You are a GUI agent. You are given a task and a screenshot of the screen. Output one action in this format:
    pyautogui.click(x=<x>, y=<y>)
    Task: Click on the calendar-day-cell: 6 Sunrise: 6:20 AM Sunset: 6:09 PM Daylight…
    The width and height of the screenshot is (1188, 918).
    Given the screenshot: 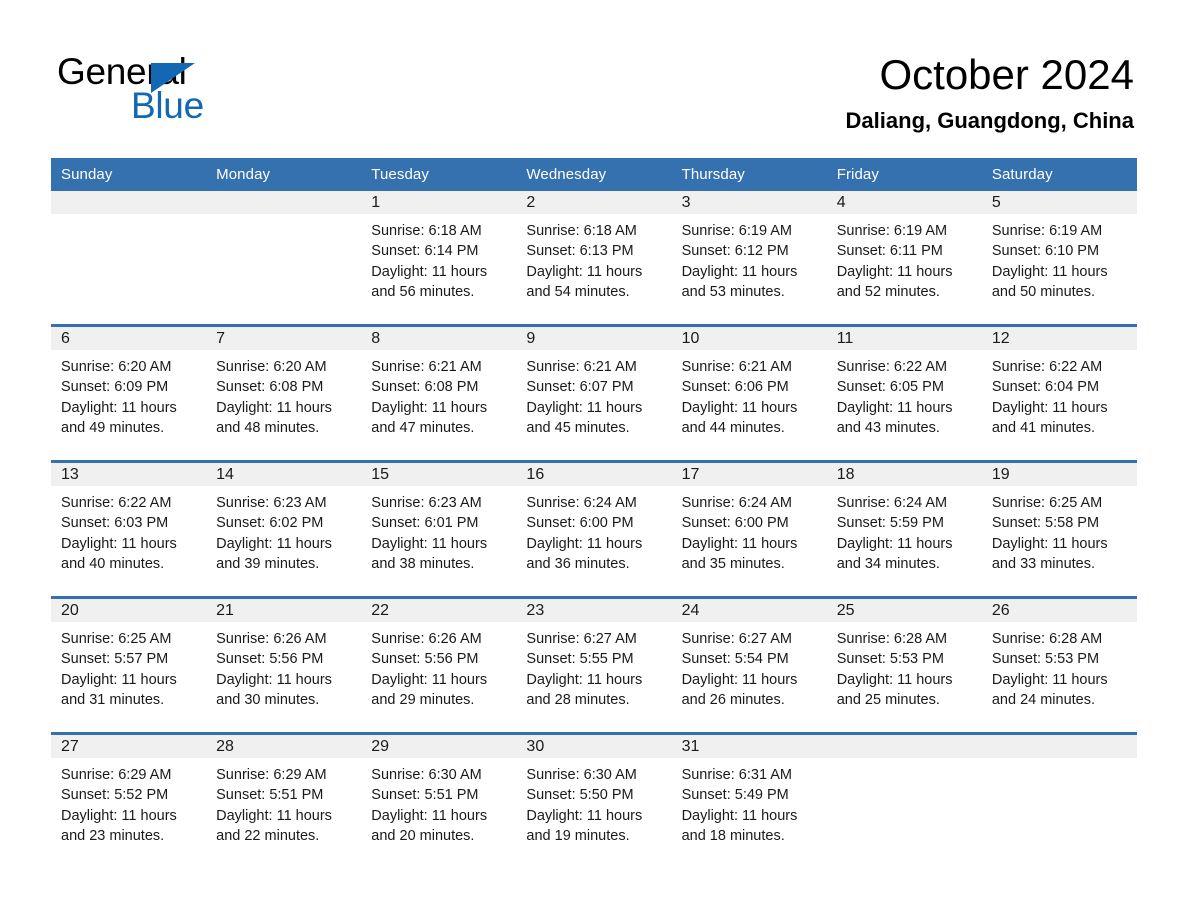 What is the action you would take?
    pyautogui.click(x=129, y=393)
    